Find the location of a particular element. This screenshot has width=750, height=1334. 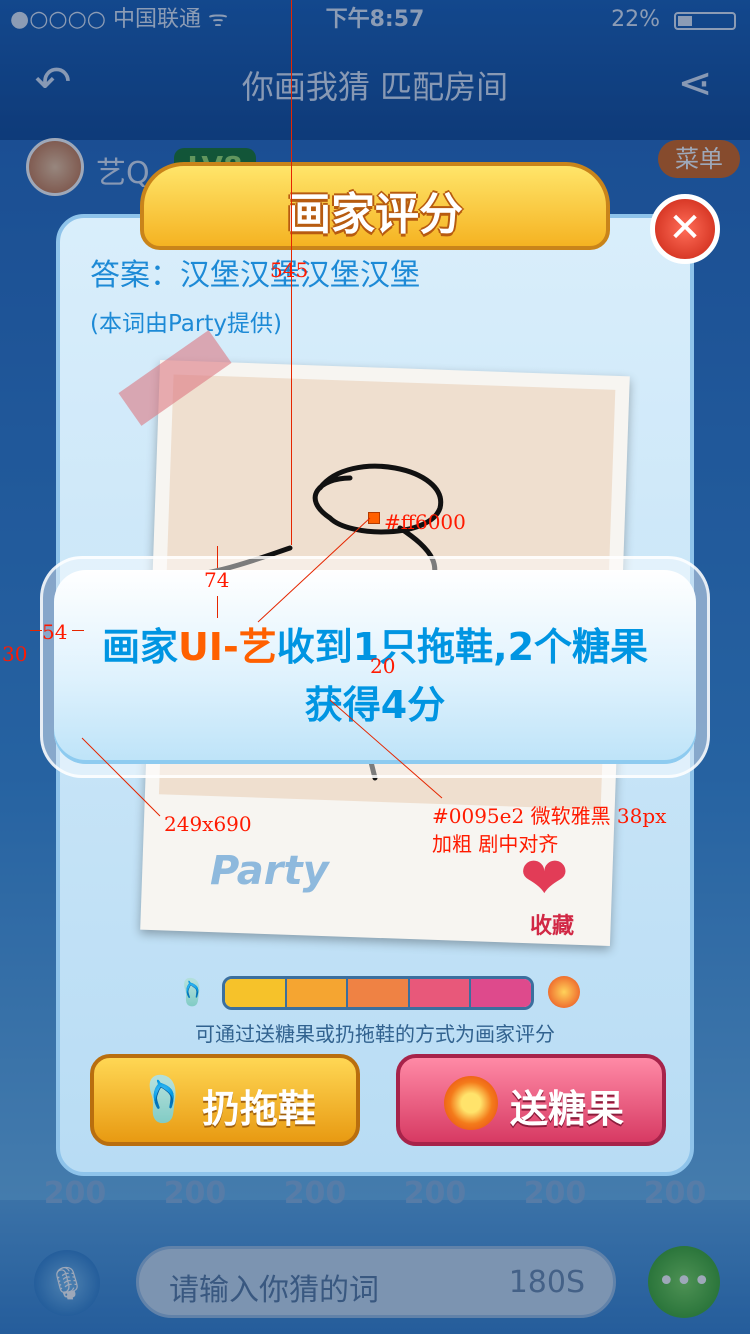

throw-slipper-label: 扔拖鞋 is located at coordinates (259, 1109).